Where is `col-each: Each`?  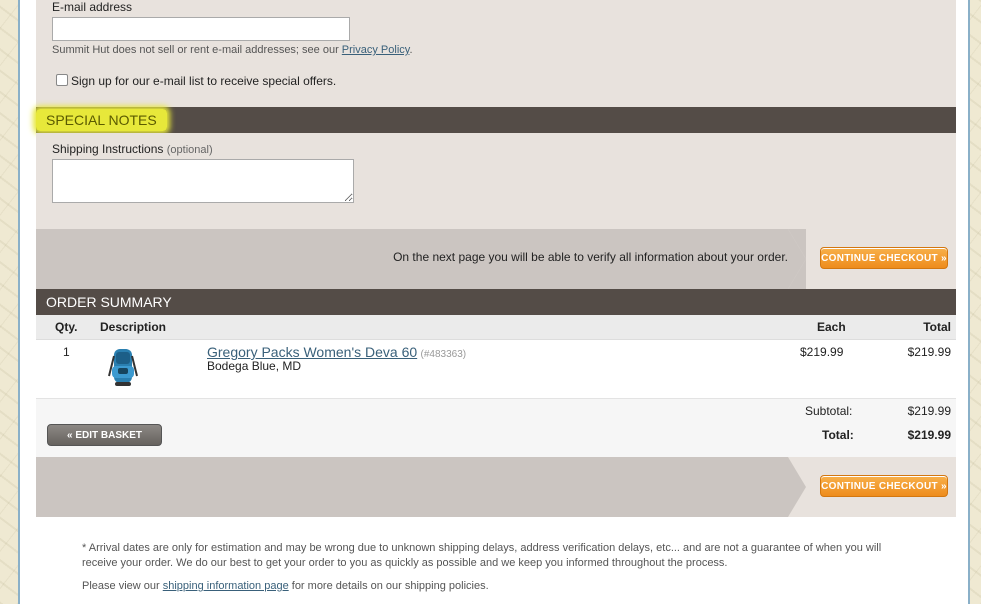 col-each: Each is located at coordinates (831, 327).